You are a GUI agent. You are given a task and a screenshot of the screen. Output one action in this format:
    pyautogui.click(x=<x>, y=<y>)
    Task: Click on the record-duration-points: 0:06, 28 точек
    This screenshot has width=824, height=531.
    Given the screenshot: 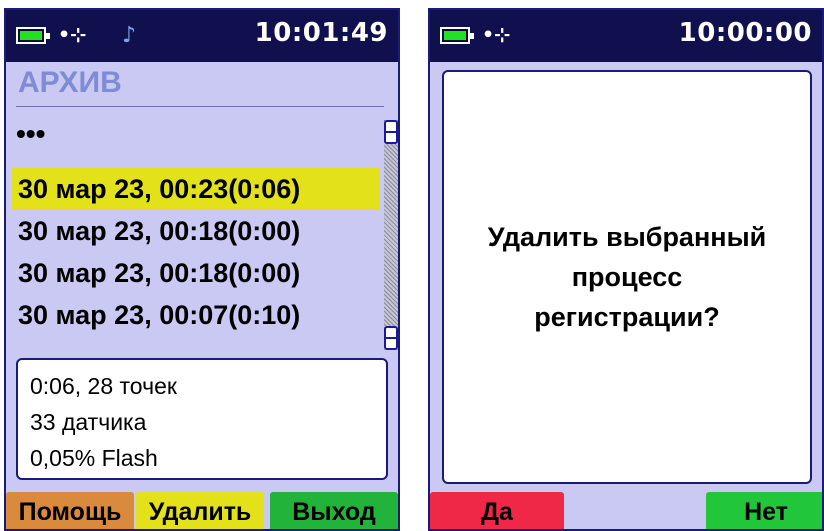 What is the action you would take?
    pyautogui.click(x=103, y=386)
    